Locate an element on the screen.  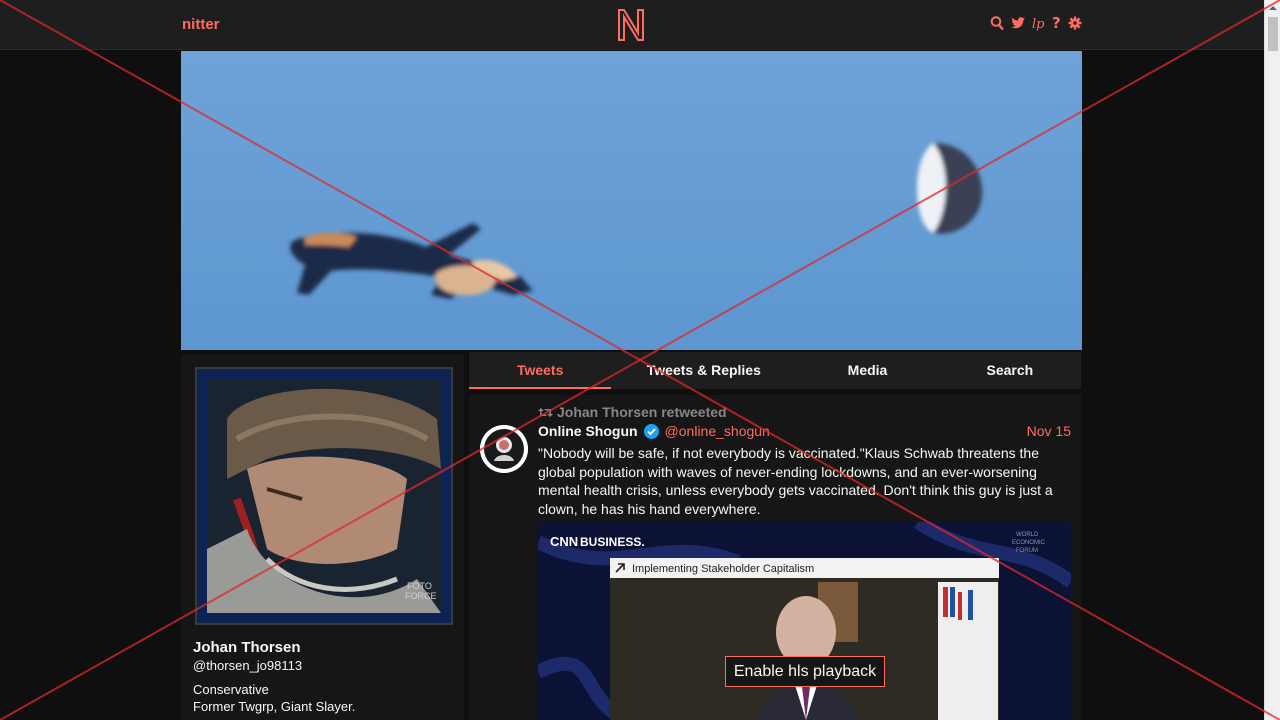
profile-handle: @thorsen_jo98113 is located at coordinates (247, 665).